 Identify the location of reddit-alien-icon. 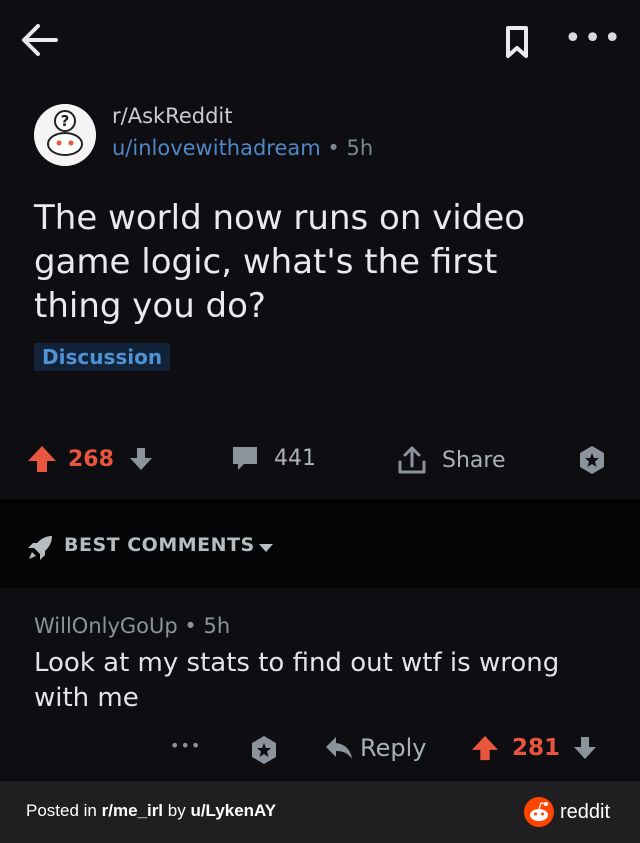
(539, 812).